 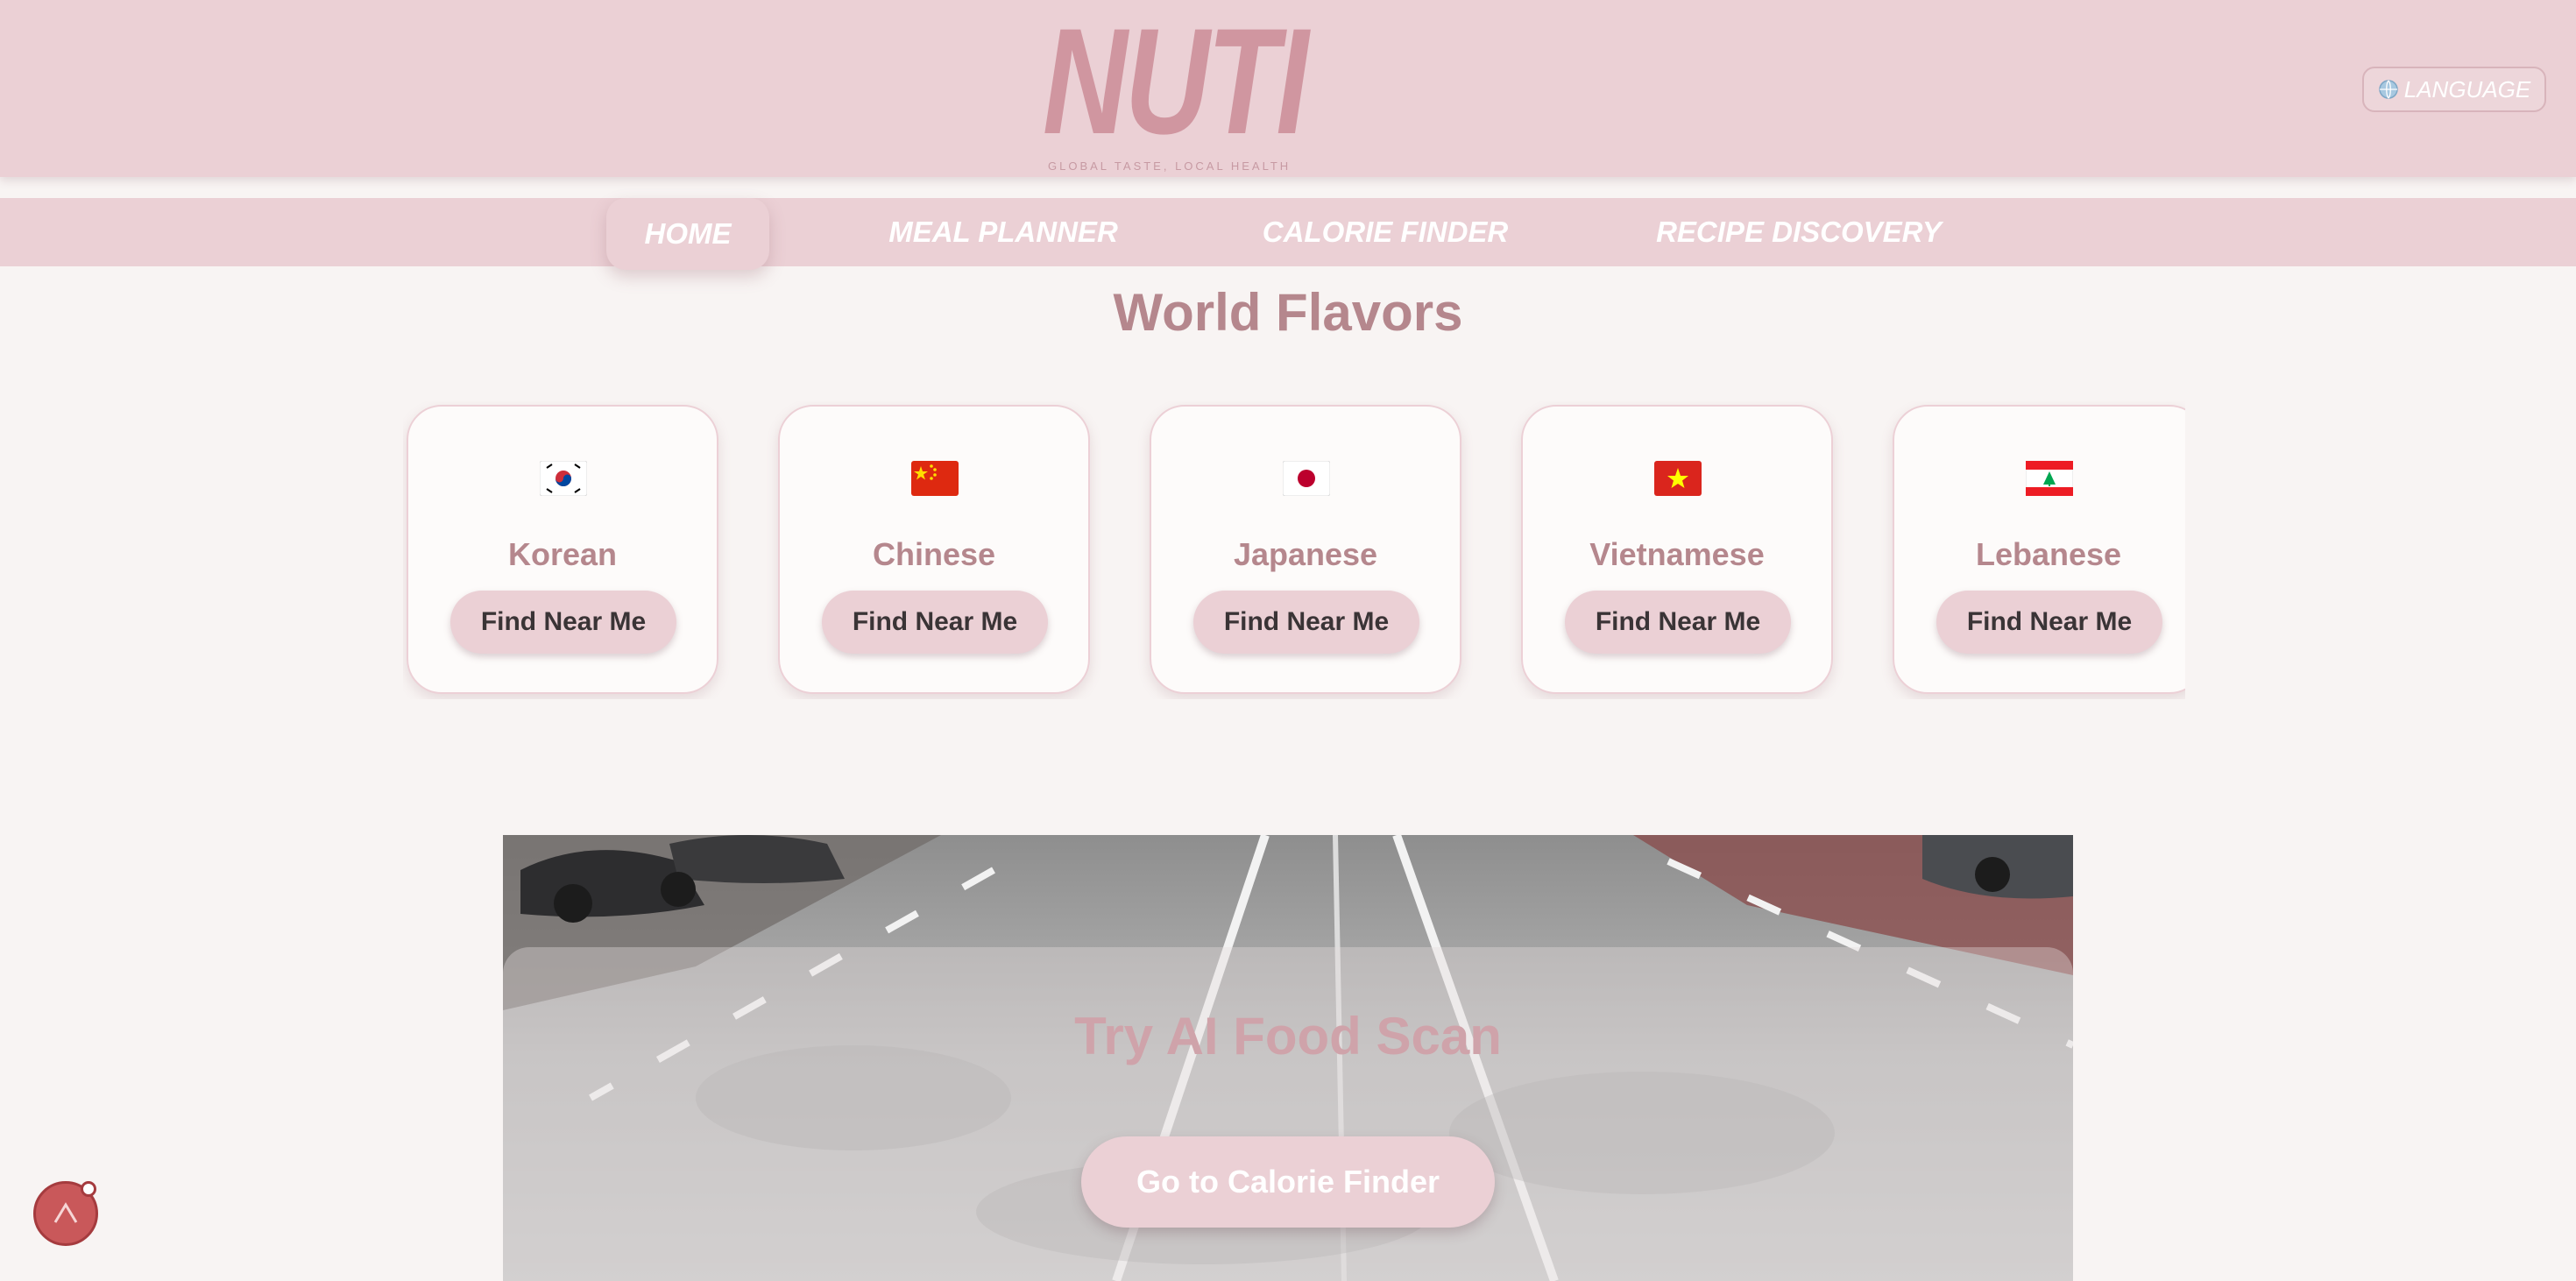 I want to click on cuisine-card-lebanese: Lebanese Find Near Me, so click(x=2039, y=549).